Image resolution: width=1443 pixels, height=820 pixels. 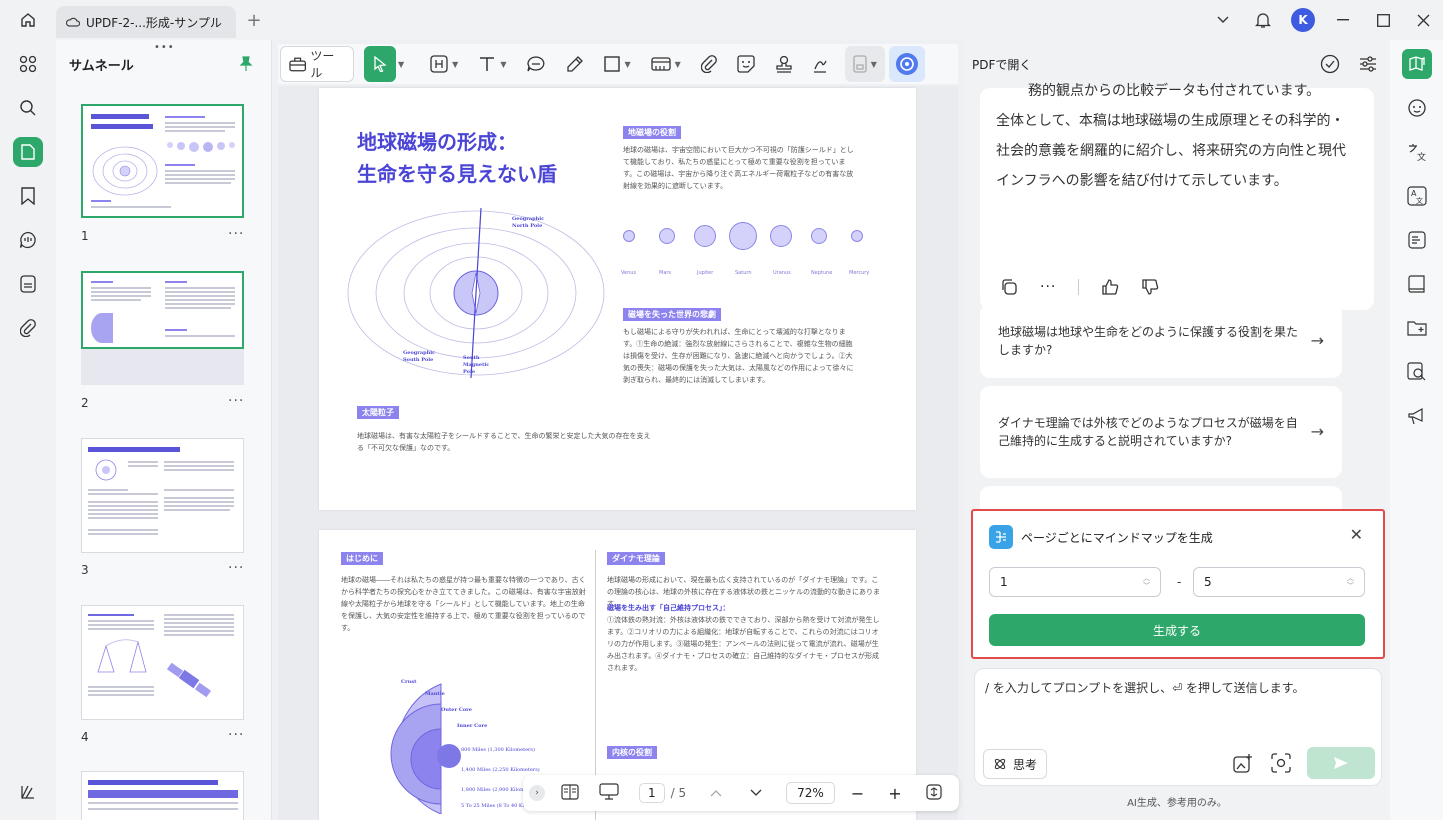 What do you see at coordinates (1177, 630) in the screenshot?
I see `generate-button: 生成する` at bounding box center [1177, 630].